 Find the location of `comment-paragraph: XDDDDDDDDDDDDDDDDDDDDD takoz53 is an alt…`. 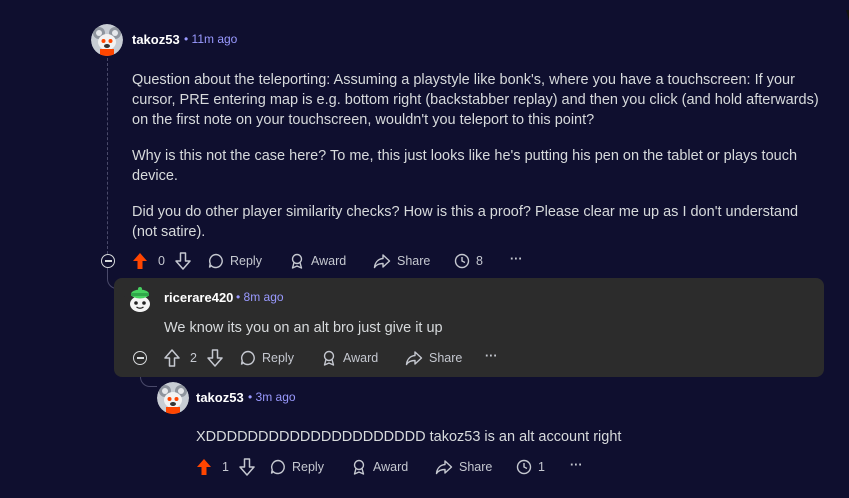

comment-paragraph: XDDDDDDDDDDDDDDDDDDDDD takoz53 is an alt… is located at coordinates (409, 437).